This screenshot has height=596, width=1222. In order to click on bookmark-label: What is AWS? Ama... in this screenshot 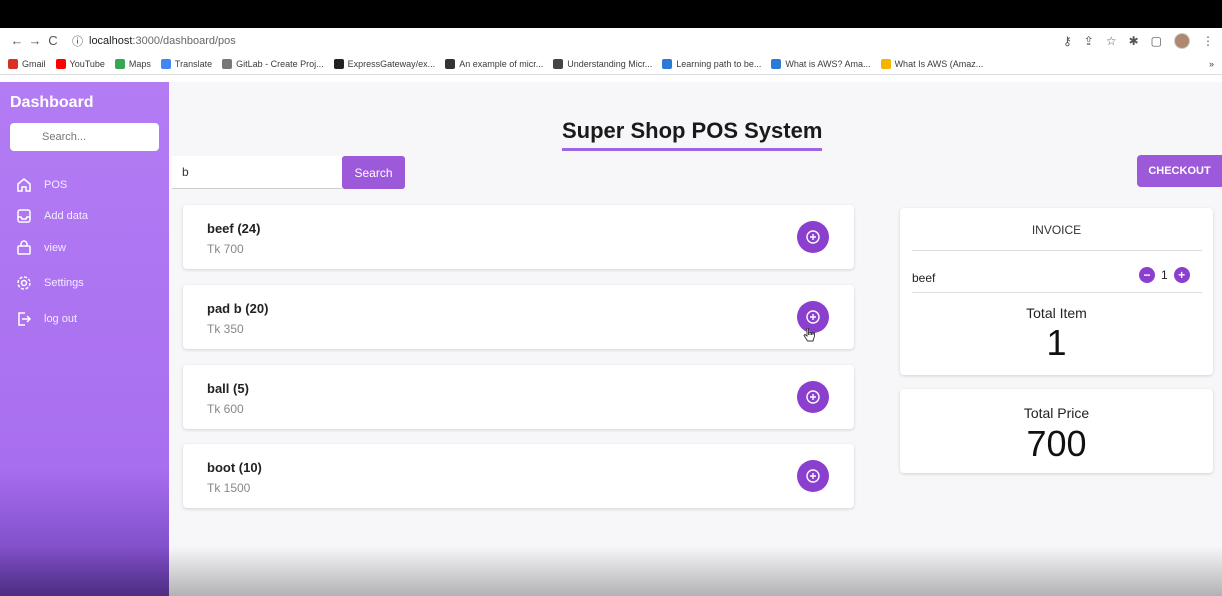, I will do `click(828, 63)`.